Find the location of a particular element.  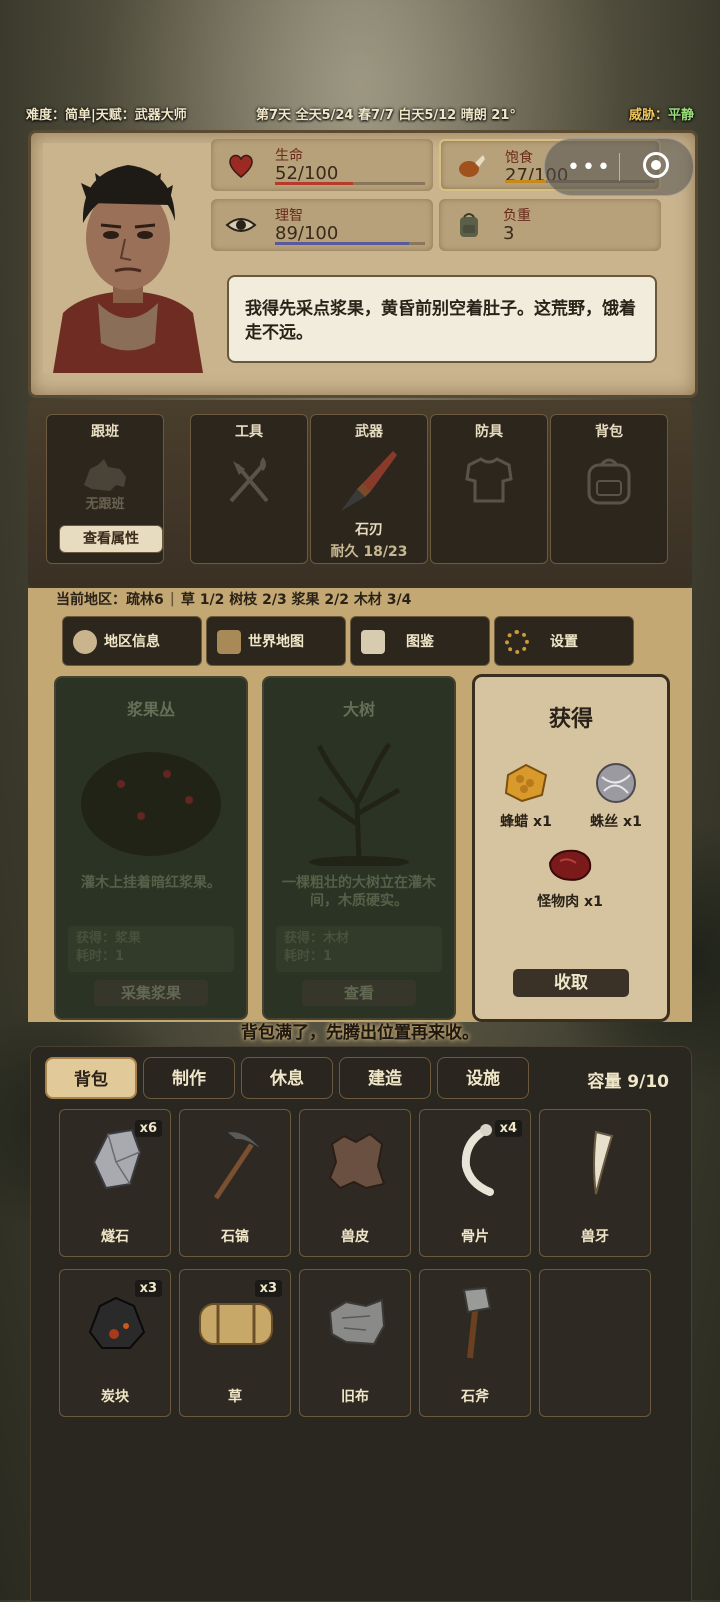

character-portrait is located at coordinates (128, 258).